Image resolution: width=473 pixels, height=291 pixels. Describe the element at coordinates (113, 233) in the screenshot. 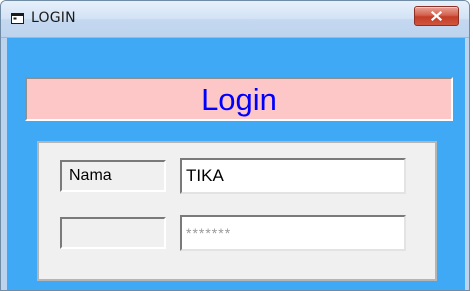

I see `password-label` at that location.